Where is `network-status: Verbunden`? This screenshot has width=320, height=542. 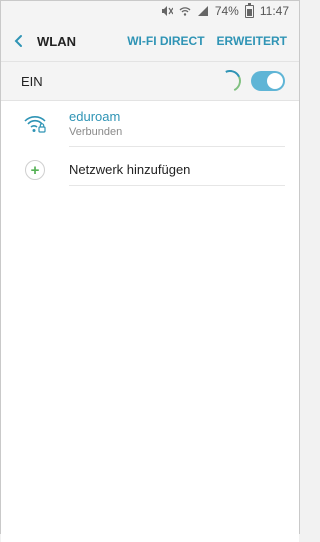 network-status: Verbunden is located at coordinates (96, 132).